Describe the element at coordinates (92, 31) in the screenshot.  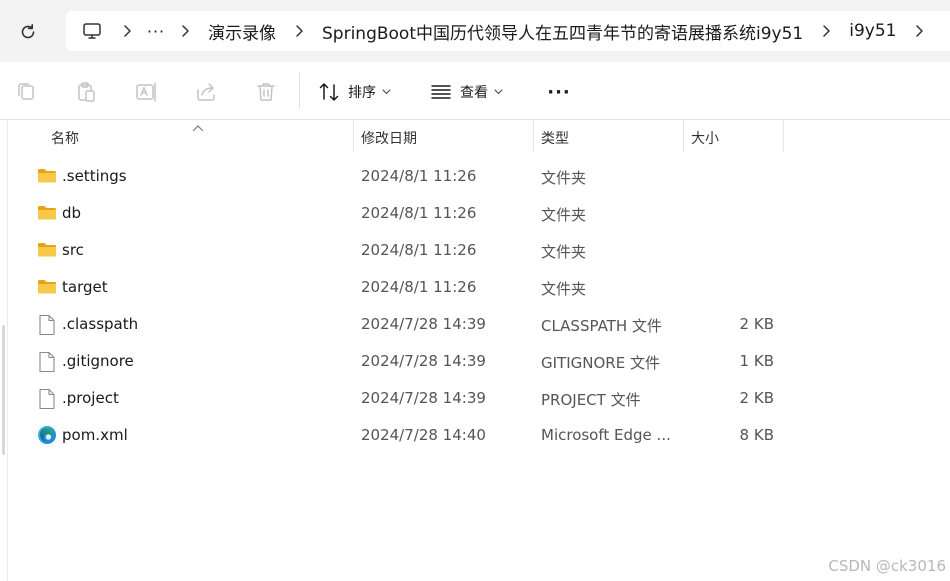
I see `monitor-icon` at that location.